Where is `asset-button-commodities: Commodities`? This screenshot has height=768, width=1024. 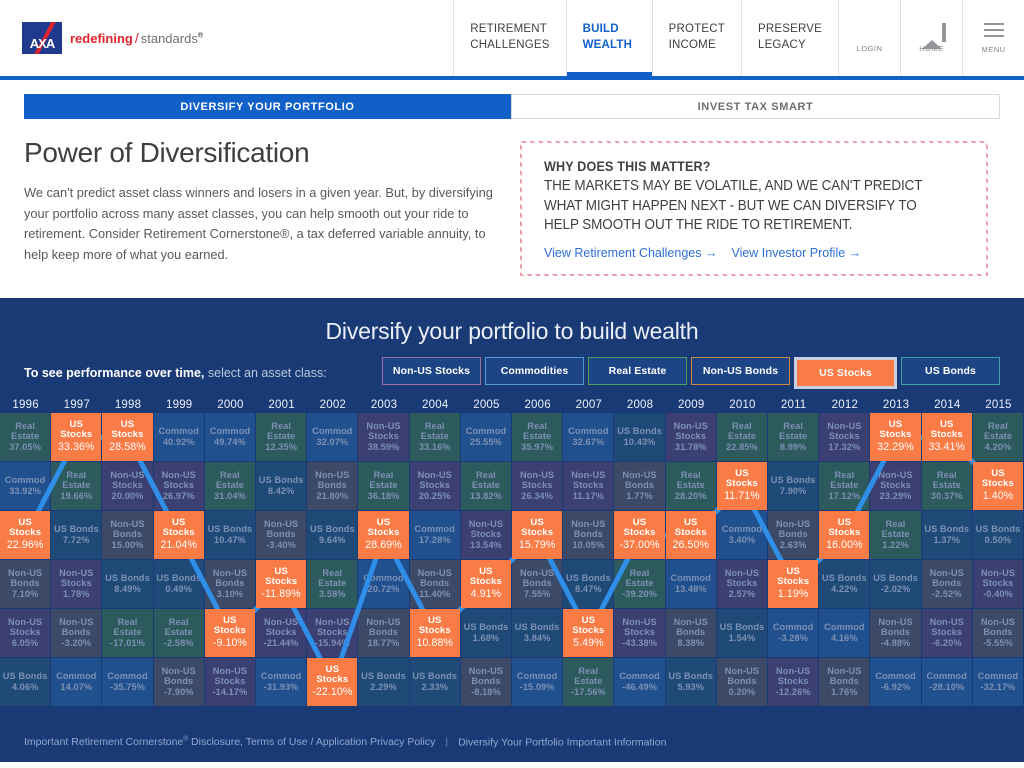
asset-button-commodities: Commodities is located at coordinates (534, 370).